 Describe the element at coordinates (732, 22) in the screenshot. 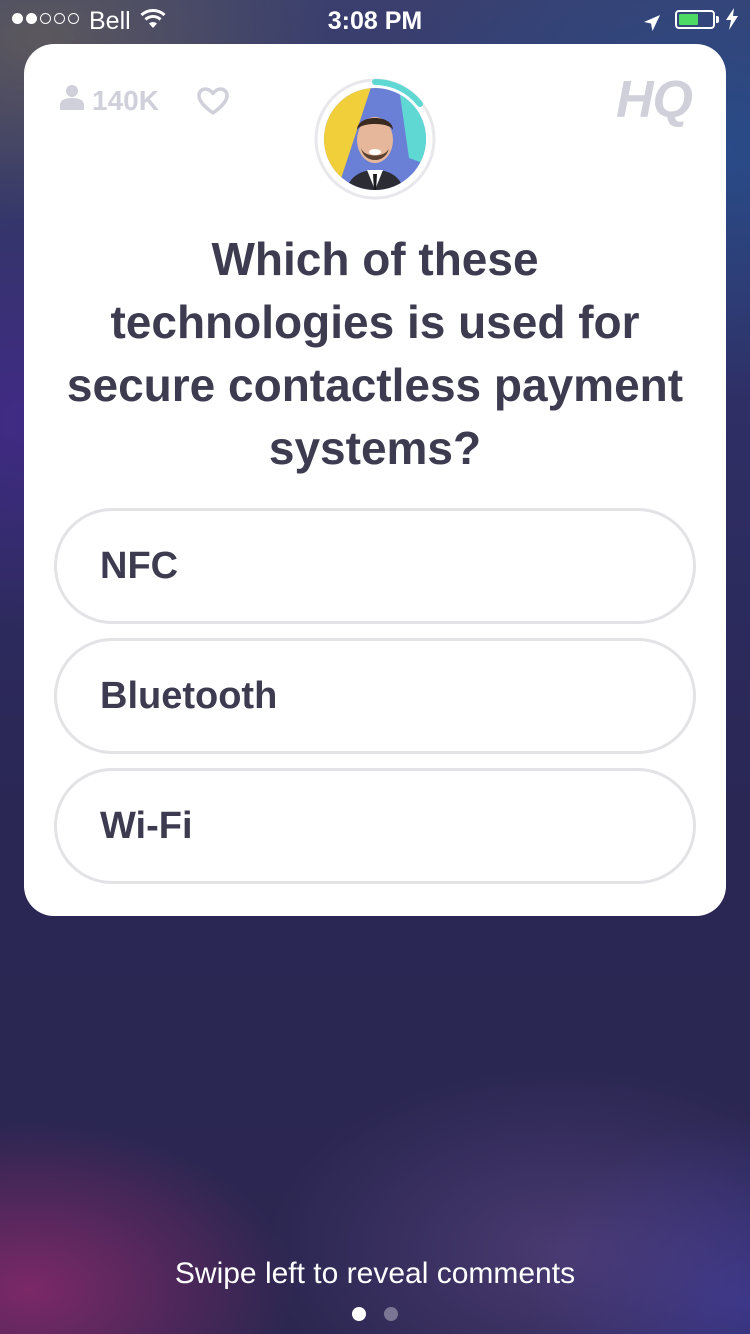

I see `bolt-icon` at that location.